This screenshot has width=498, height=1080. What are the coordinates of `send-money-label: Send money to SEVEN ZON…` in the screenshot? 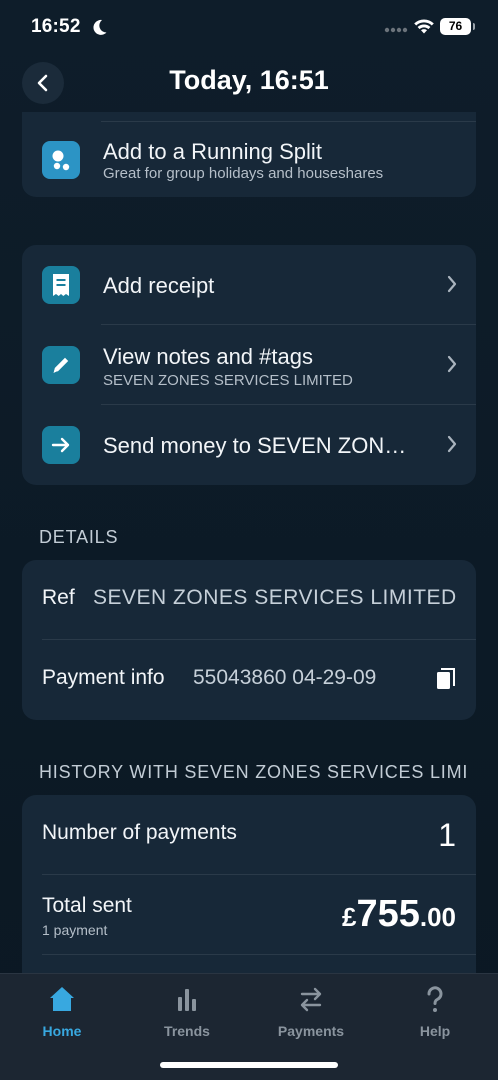 It's located at (255, 445).